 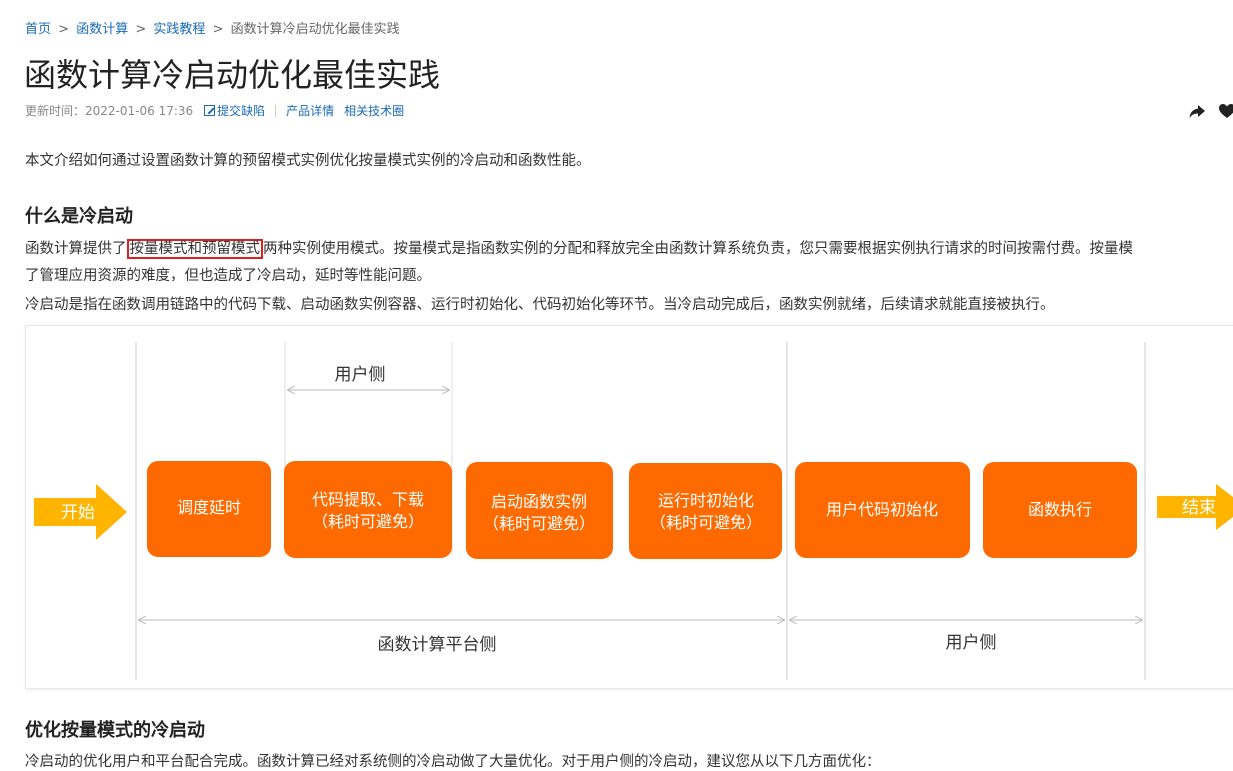 I want to click on breadcrumb: 首页 > 函数计算 > 实践教程 > 函数计算冷启动优化最佳实践, so click(x=212, y=27).